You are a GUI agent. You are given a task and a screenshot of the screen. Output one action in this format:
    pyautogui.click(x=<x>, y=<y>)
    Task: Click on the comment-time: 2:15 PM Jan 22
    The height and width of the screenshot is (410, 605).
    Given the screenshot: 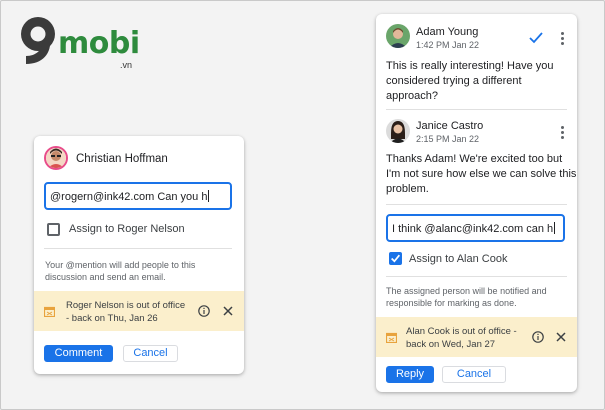 What is the action you would take?
    pyautogui.click(x=448, y=139)
    